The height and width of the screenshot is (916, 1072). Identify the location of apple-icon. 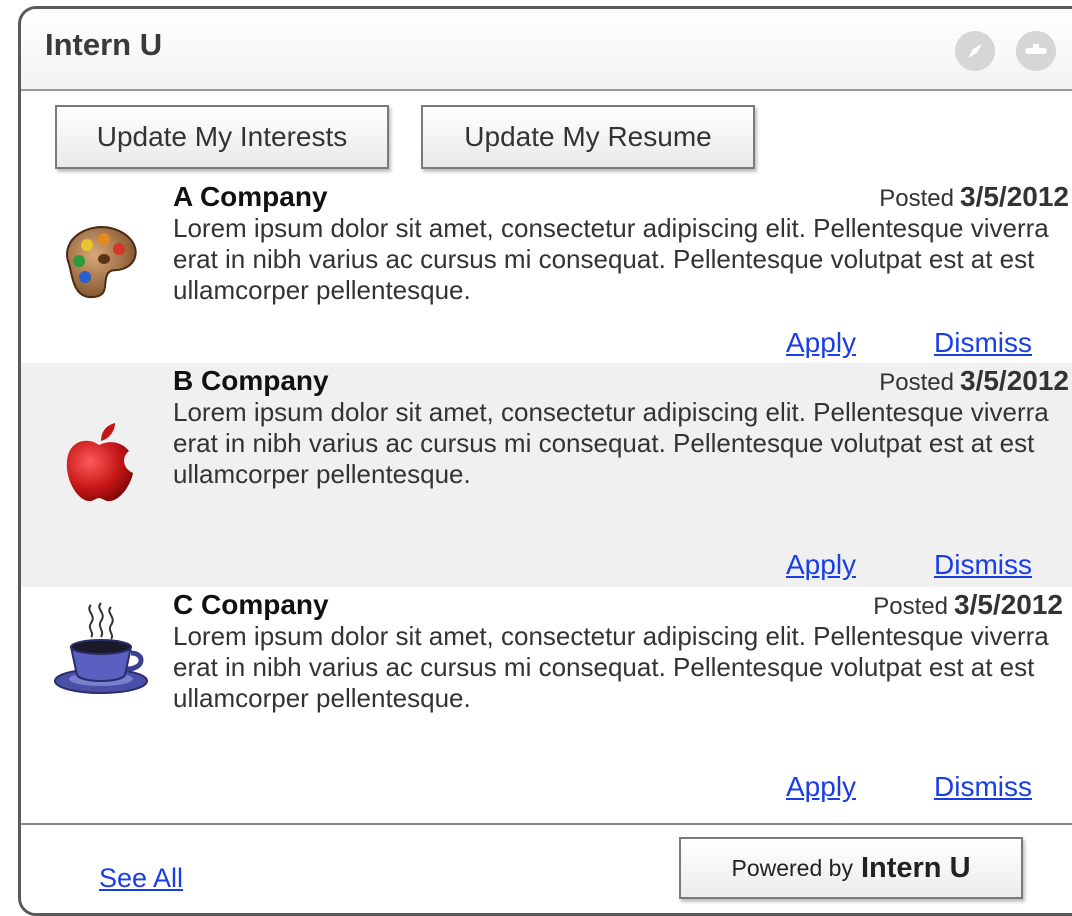
(99, 463).